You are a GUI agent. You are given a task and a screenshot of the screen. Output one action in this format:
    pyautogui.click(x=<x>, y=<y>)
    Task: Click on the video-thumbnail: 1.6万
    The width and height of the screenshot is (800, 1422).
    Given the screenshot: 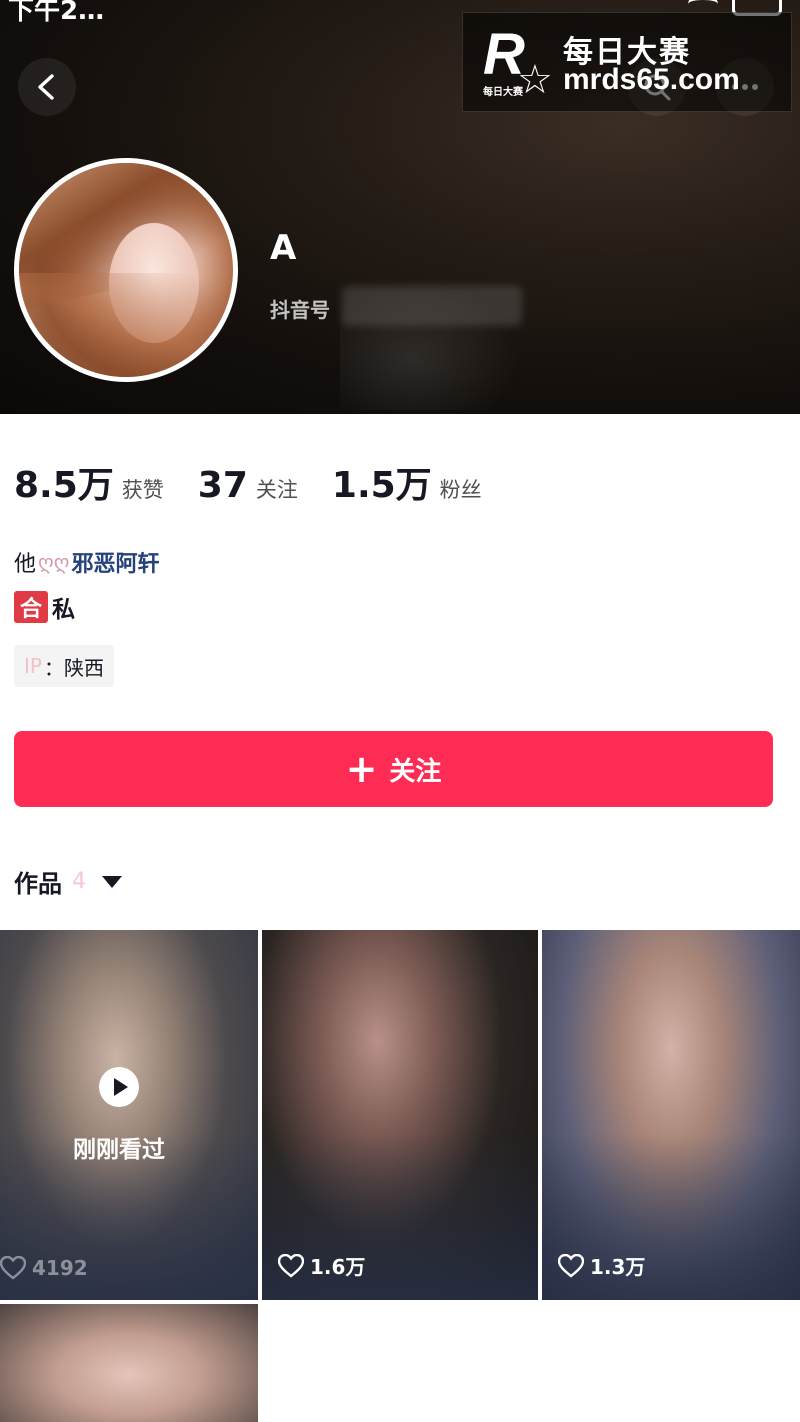 What is the action you would take?
    pyautogui.click(x=400, y=1115)
    